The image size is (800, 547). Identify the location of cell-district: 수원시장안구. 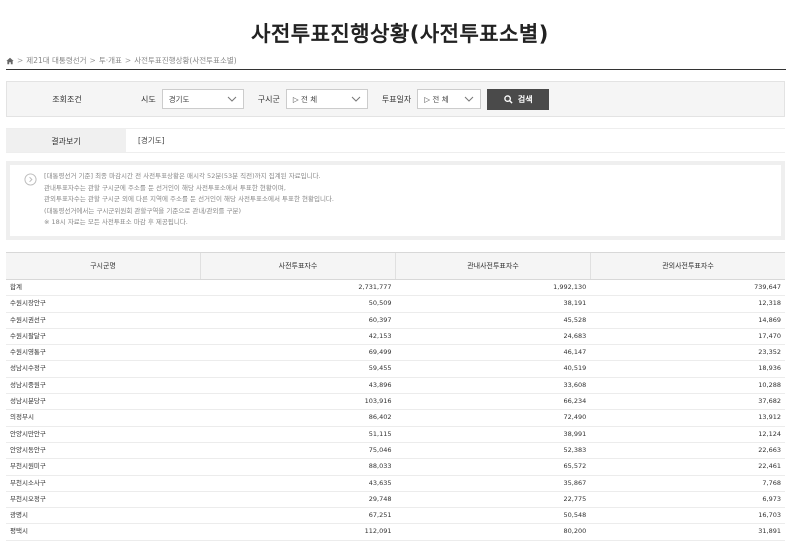
(28, 303).